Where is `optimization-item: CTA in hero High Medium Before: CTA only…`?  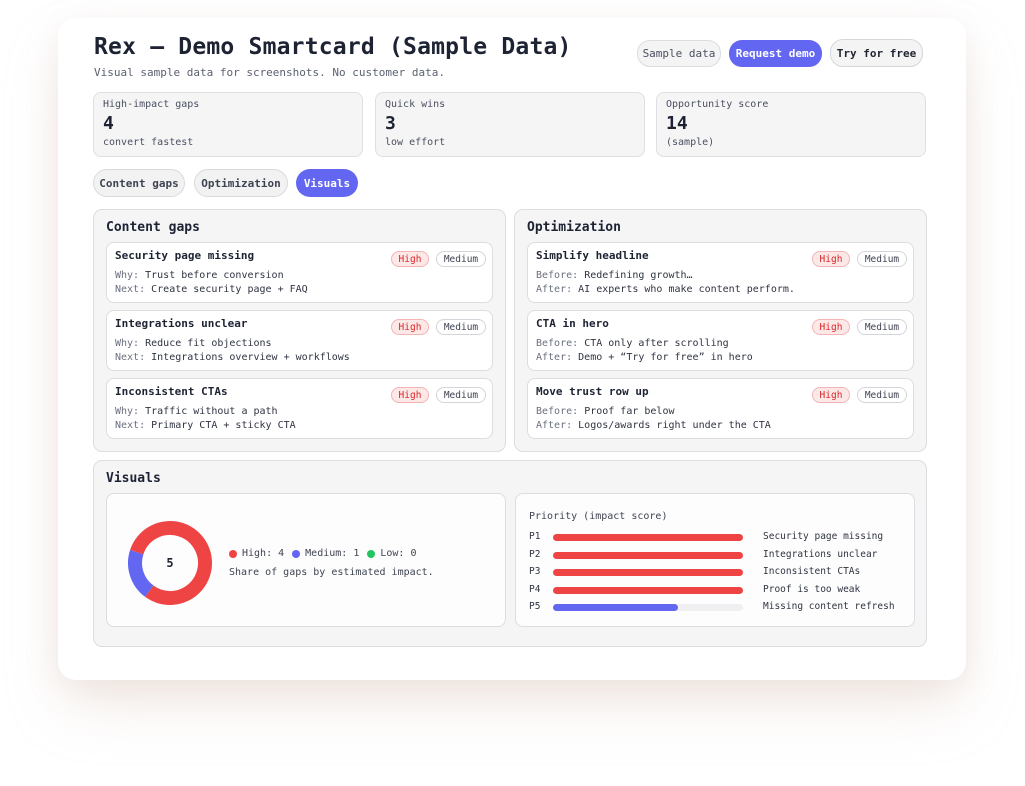
optimization-item: CTA in hero High Medium Before: CTA only… is located at coordinates (720, 340).